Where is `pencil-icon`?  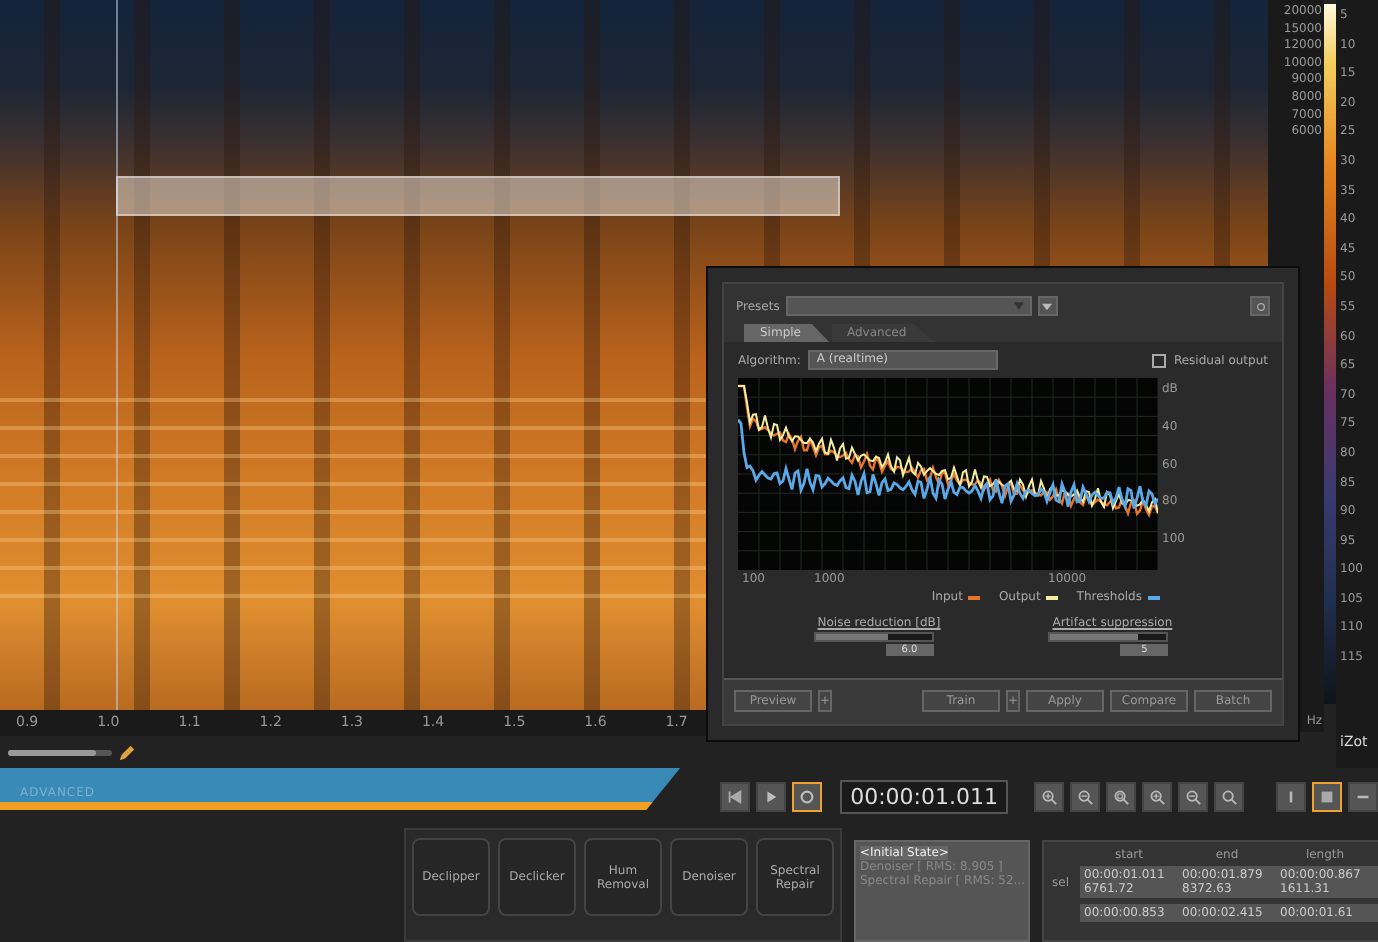 pencil-icon is located at coordinates (127, 752).